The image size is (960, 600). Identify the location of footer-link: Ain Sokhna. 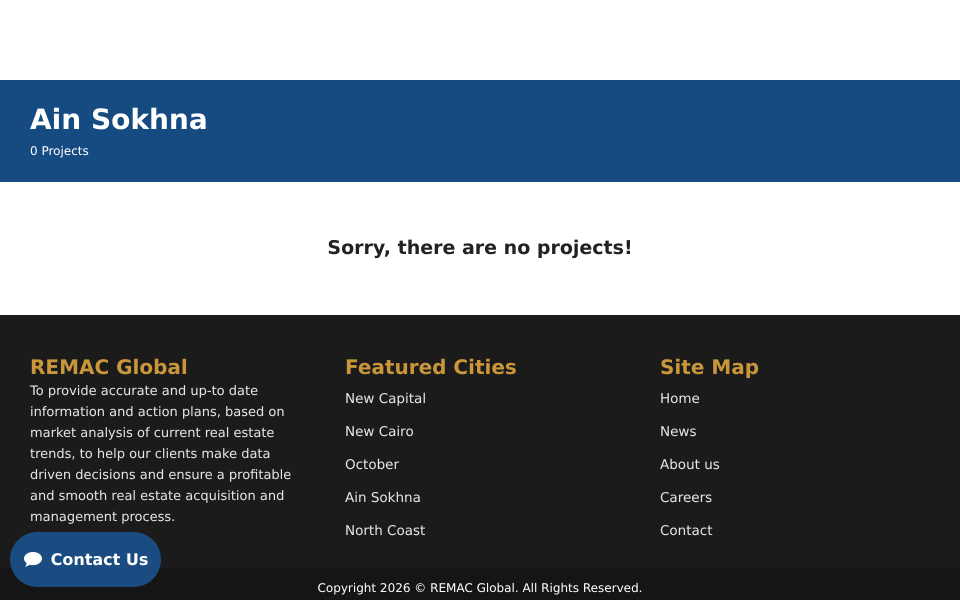
(383, 498).